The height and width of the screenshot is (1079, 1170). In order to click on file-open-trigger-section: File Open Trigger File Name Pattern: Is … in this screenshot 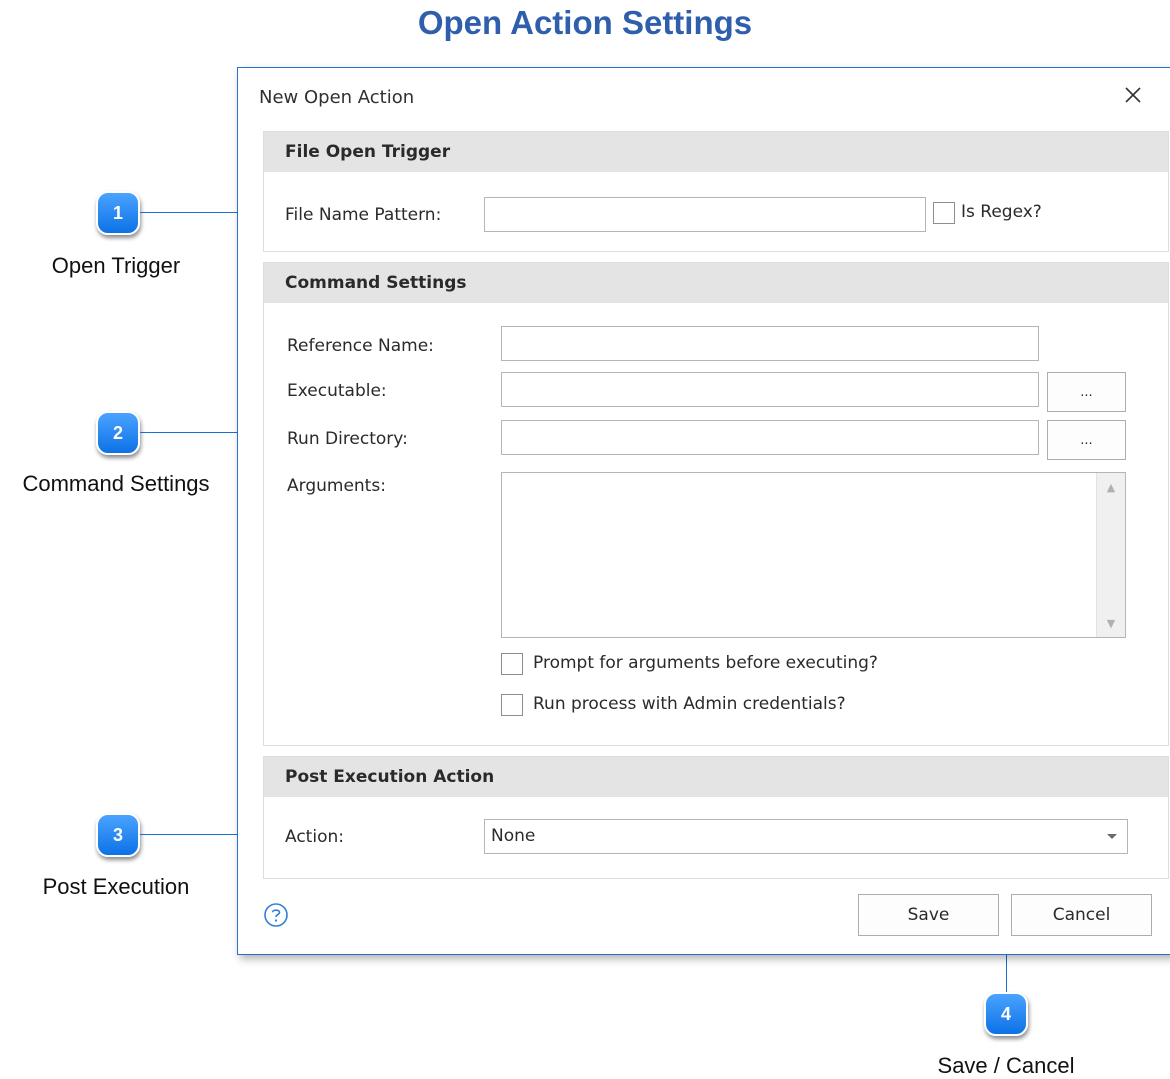, I will do `click(716, 191)`.